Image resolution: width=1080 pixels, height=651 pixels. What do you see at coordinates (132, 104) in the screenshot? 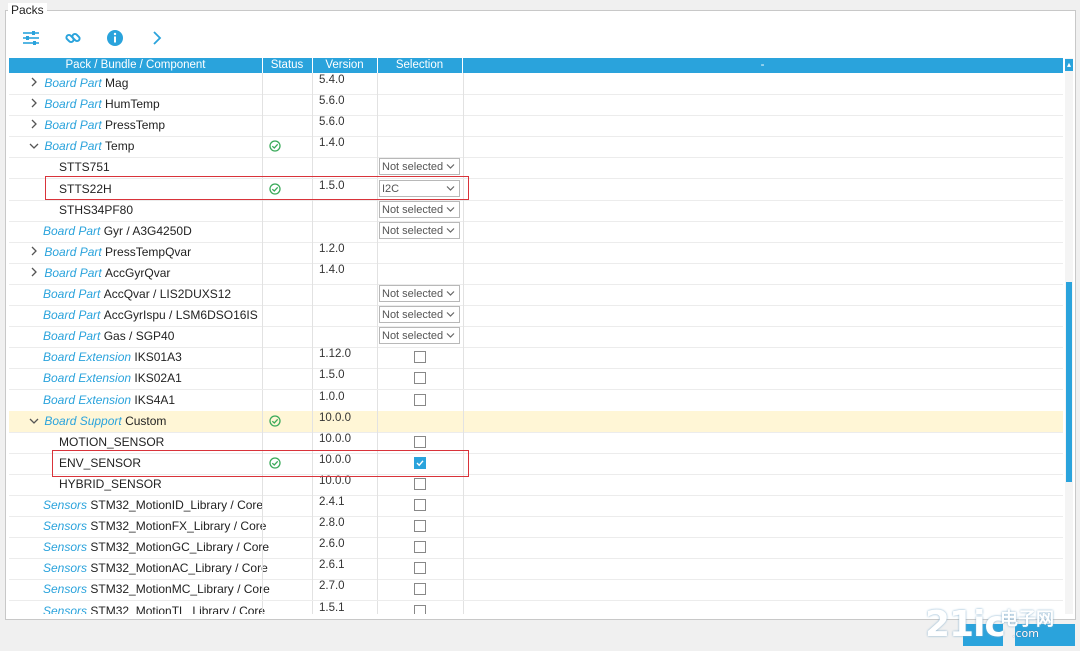
I see `component-name: HumTemp` at bounding box center [132, 104].